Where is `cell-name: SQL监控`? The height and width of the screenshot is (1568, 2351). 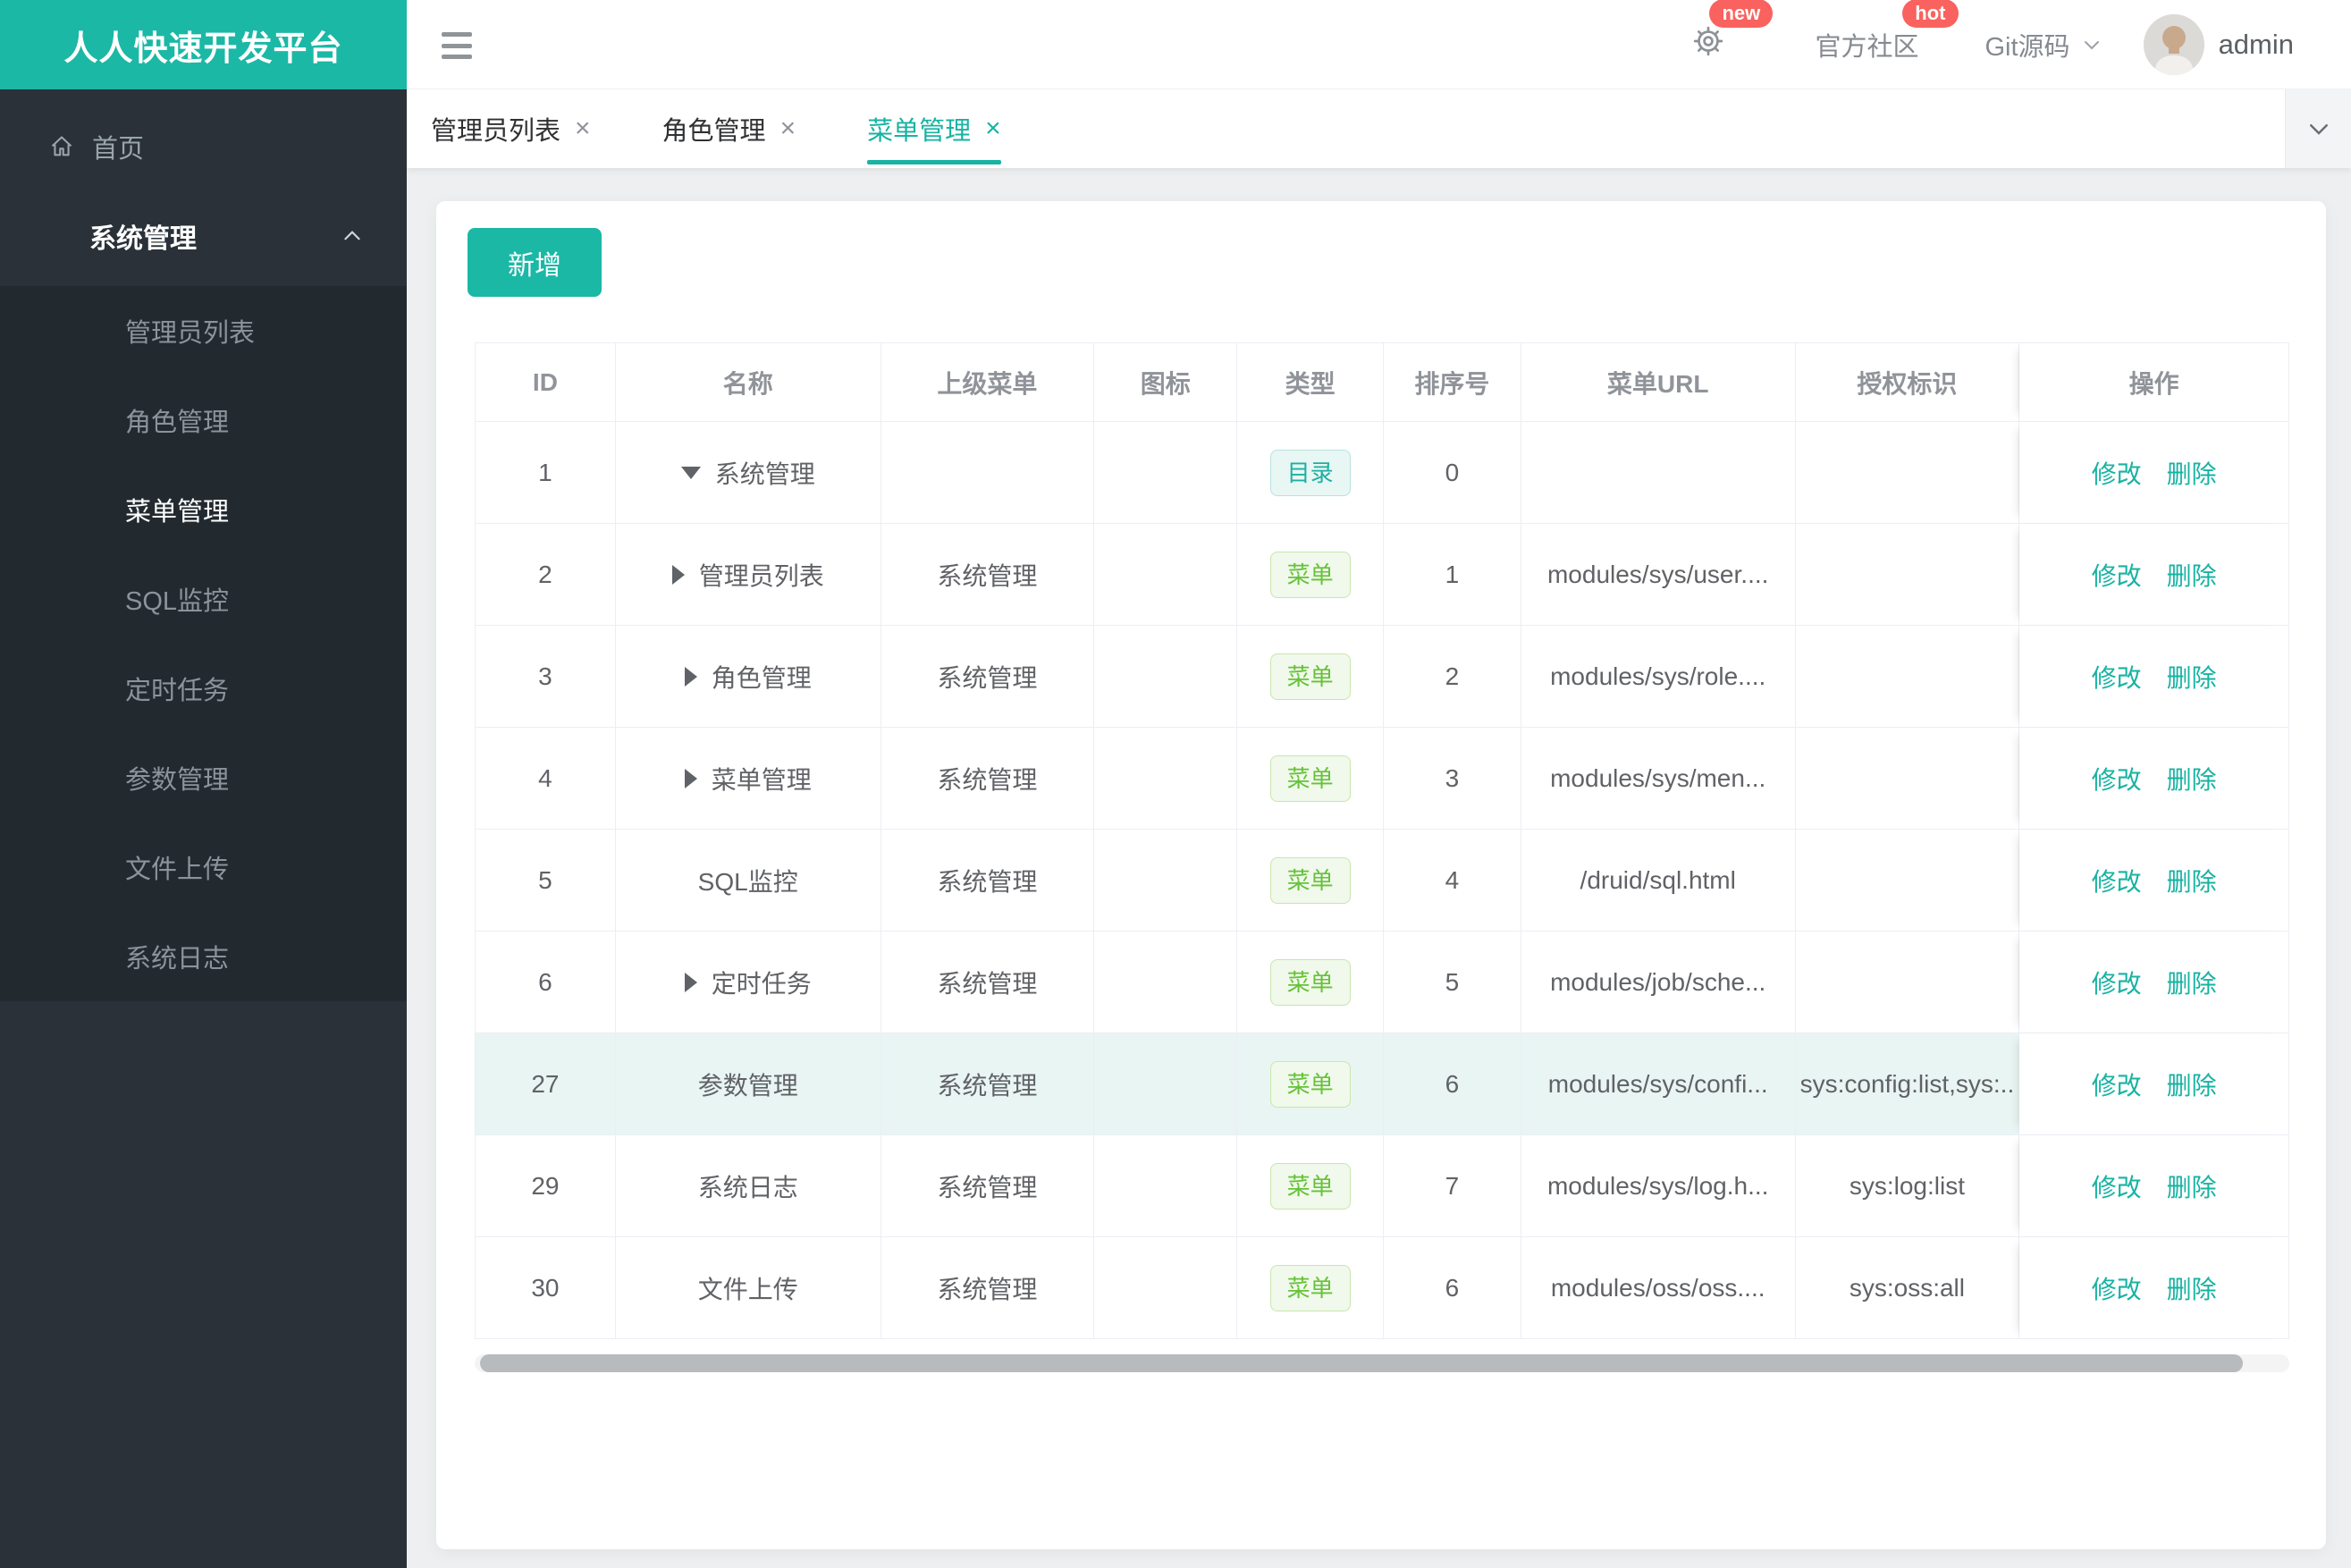
cell-name: SQL监控 is located at coordinates (748, 880).